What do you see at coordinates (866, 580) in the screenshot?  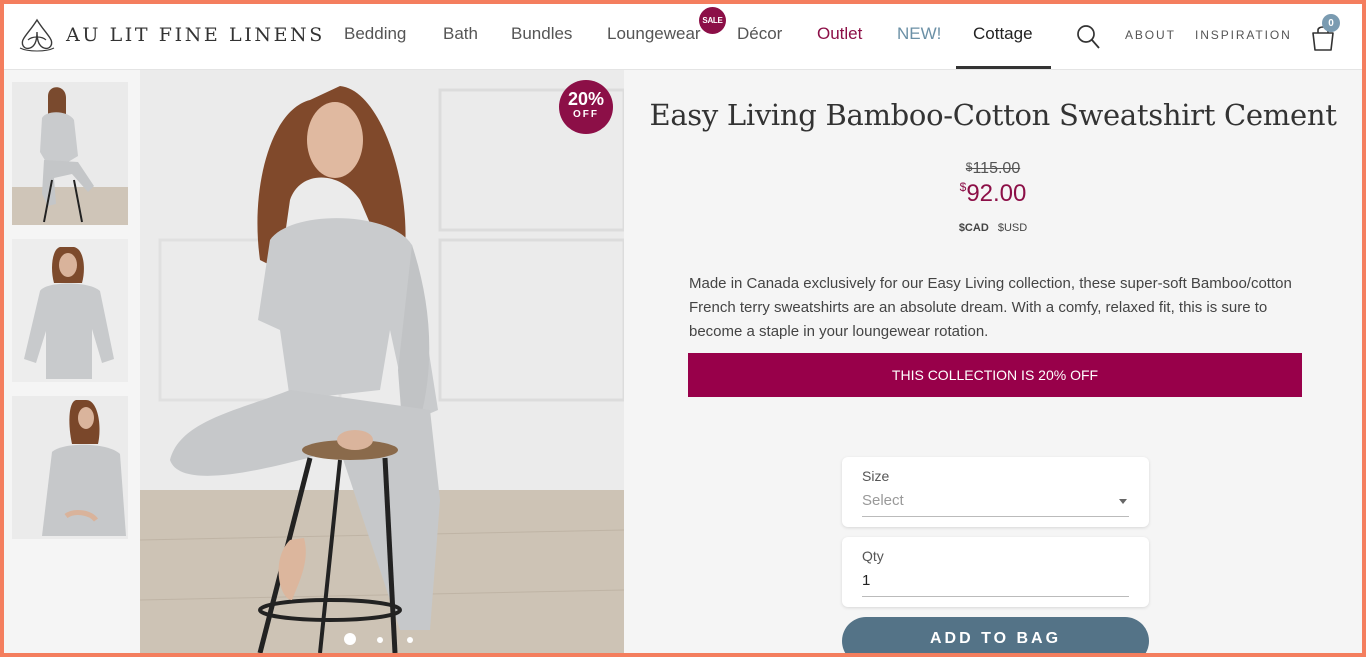 I see `qty-value: 1` at bounding box center [866, 580].